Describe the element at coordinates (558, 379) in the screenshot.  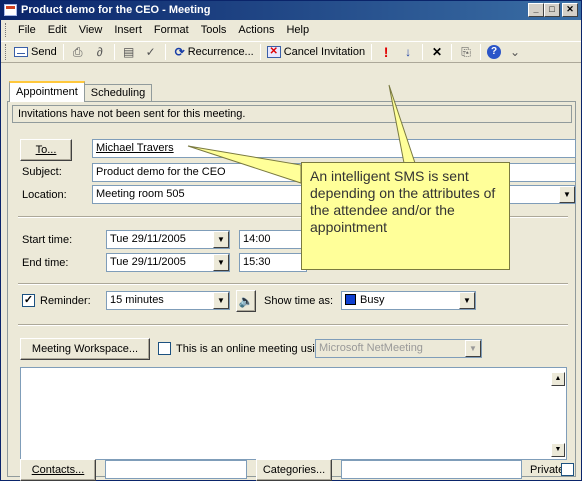
I see `scroll-up-arrow-icon: ▲` at that location.